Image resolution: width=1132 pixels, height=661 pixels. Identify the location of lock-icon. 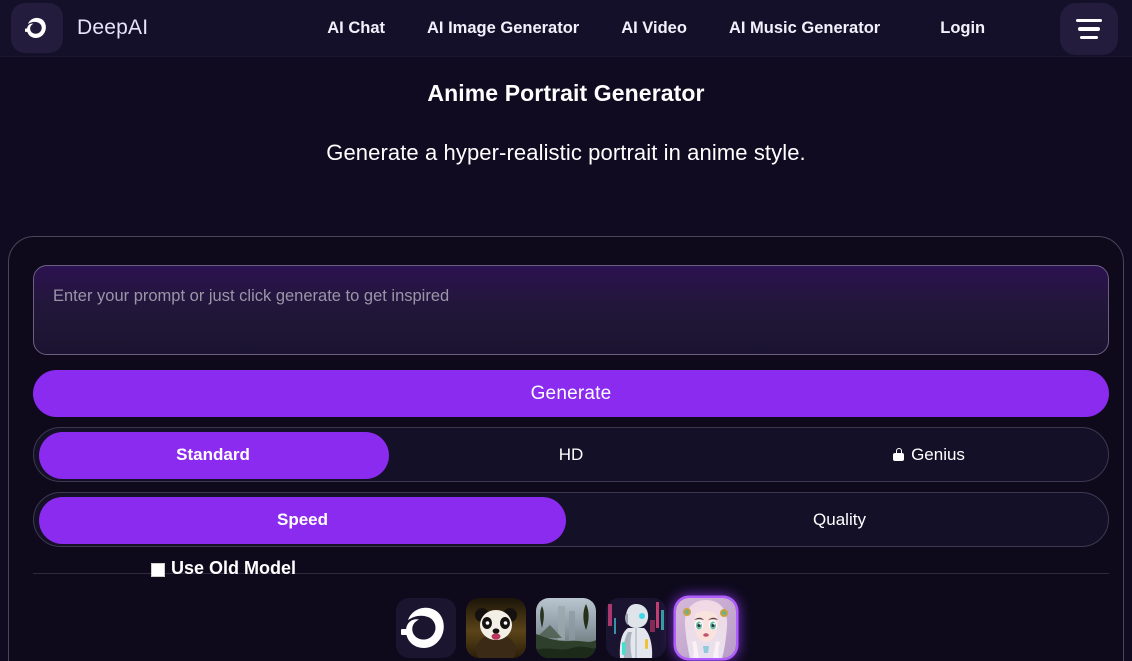
(899, 454).